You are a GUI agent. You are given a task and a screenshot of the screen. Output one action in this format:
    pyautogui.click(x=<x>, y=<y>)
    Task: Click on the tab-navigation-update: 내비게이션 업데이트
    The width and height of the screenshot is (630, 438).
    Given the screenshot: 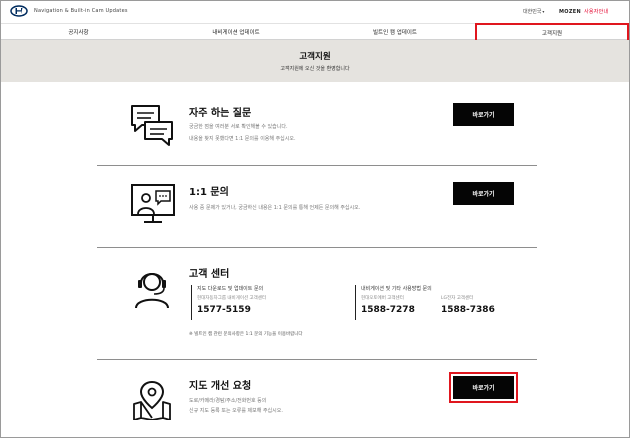 What is the action you would take?
    pyautogui.click(x=236, y=32)
    